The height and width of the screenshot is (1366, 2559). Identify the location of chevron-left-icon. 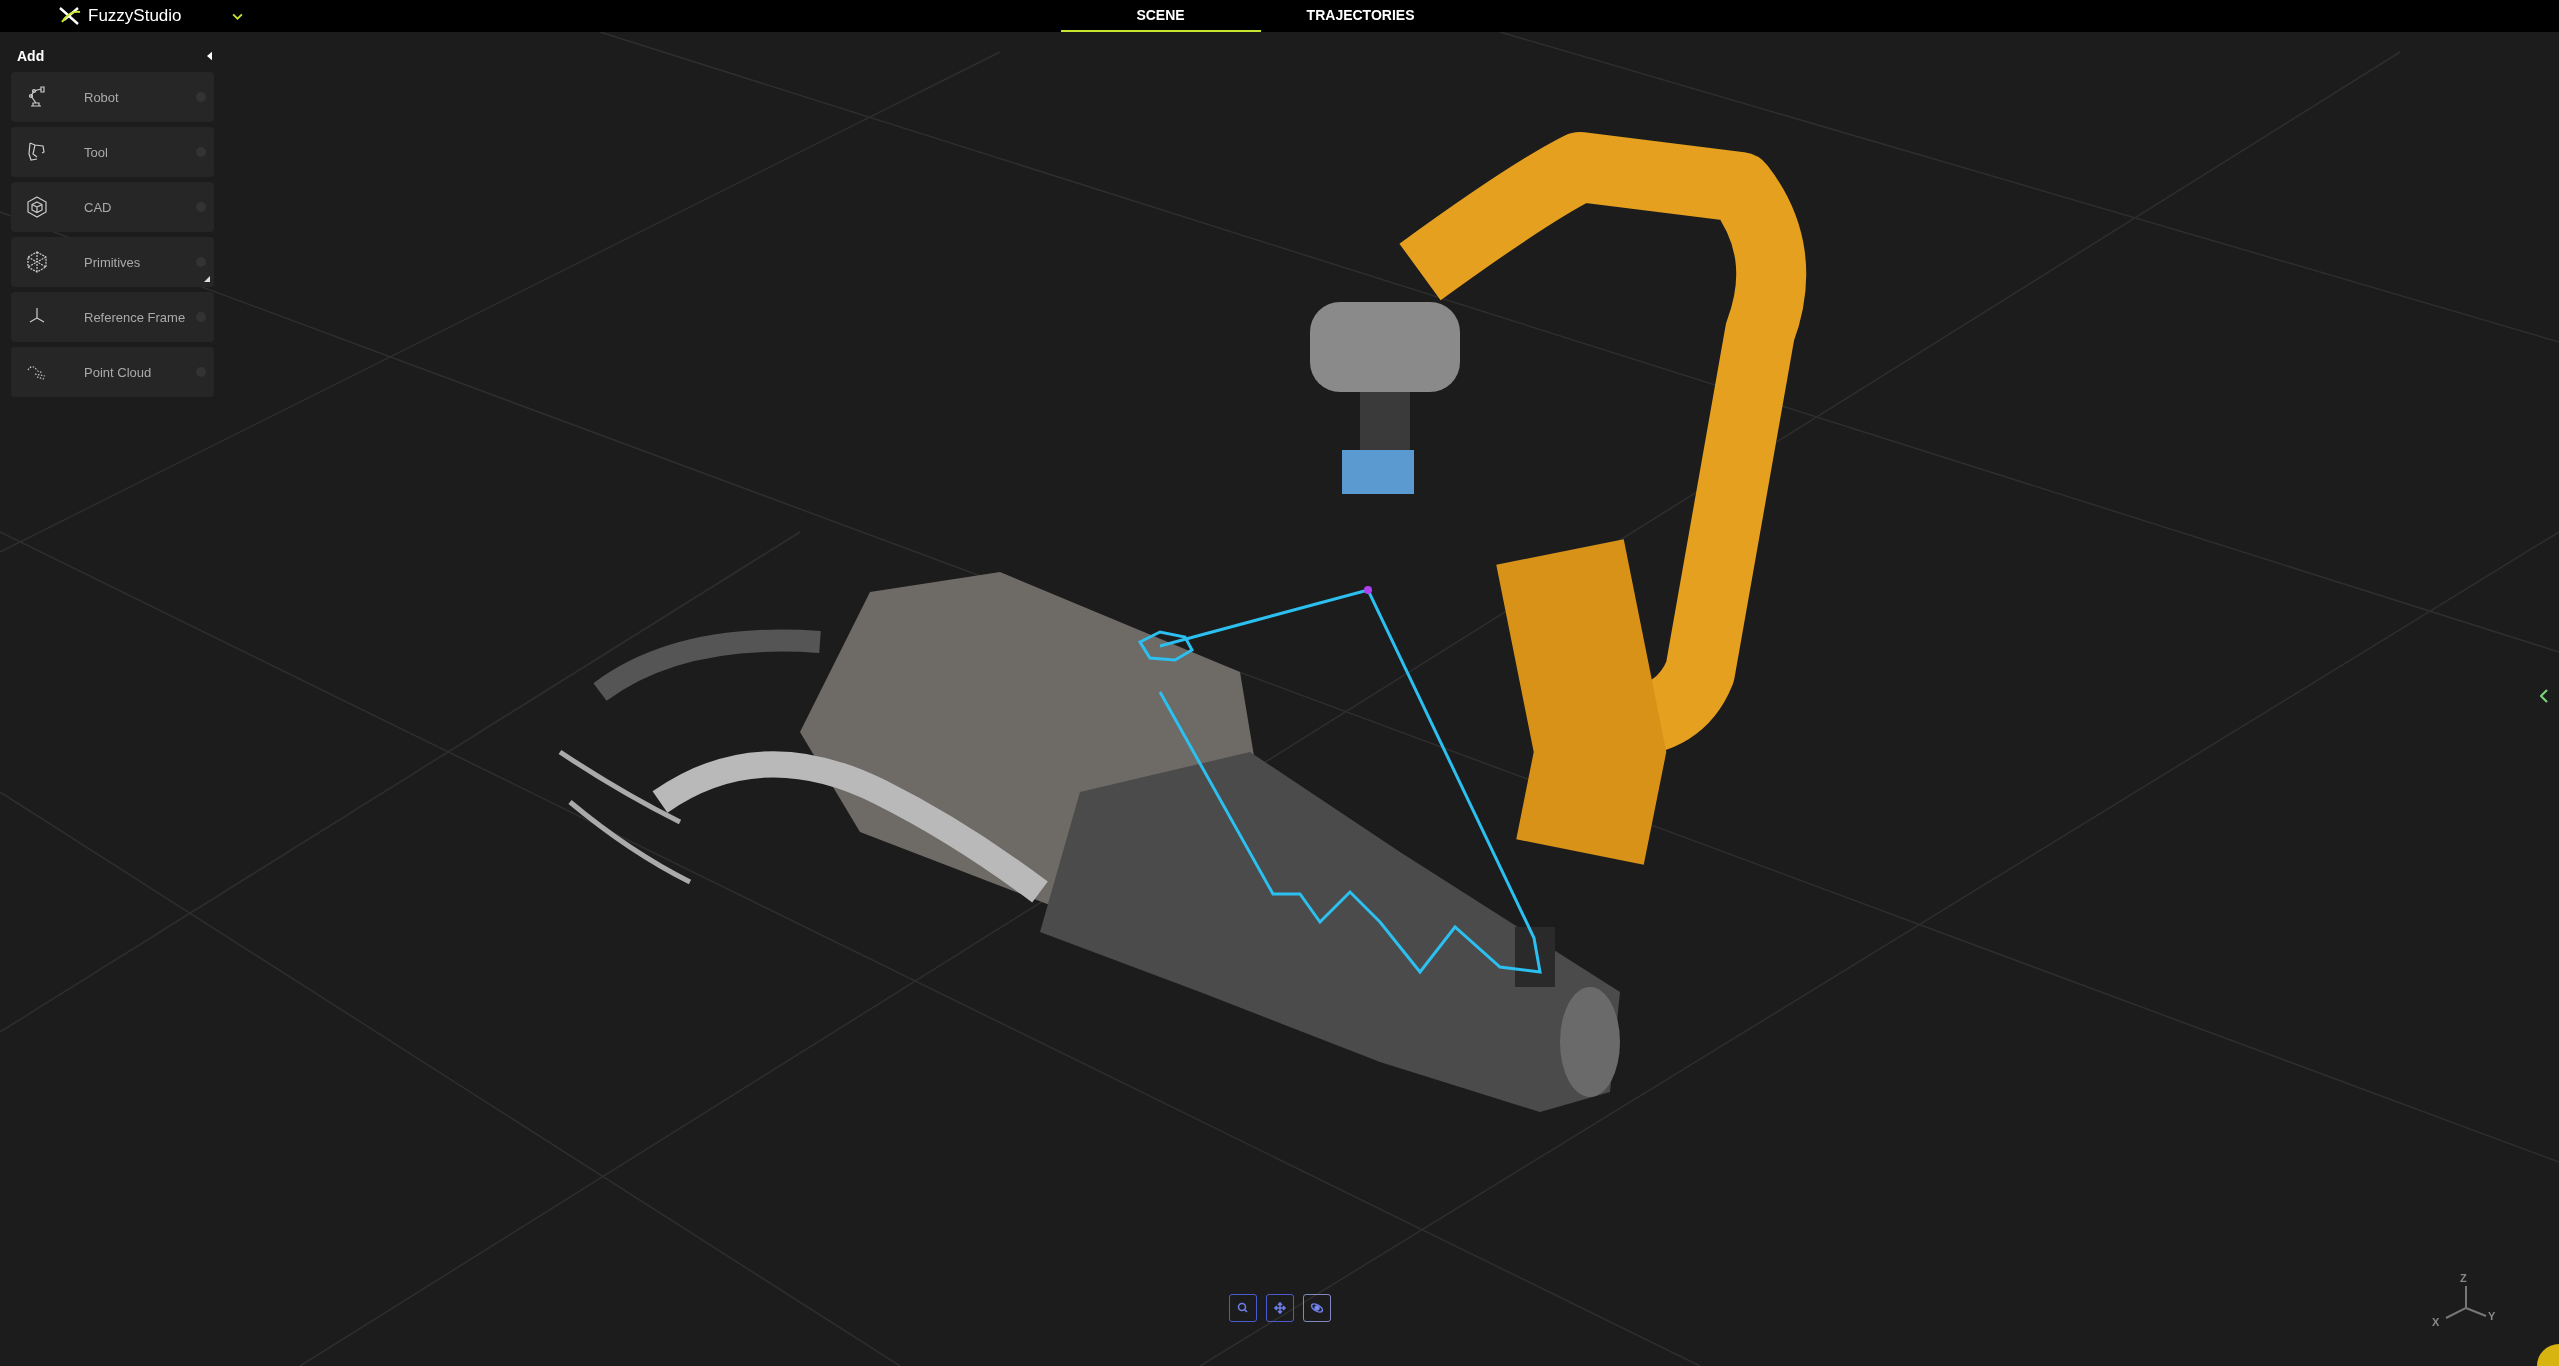
(2544, 696).